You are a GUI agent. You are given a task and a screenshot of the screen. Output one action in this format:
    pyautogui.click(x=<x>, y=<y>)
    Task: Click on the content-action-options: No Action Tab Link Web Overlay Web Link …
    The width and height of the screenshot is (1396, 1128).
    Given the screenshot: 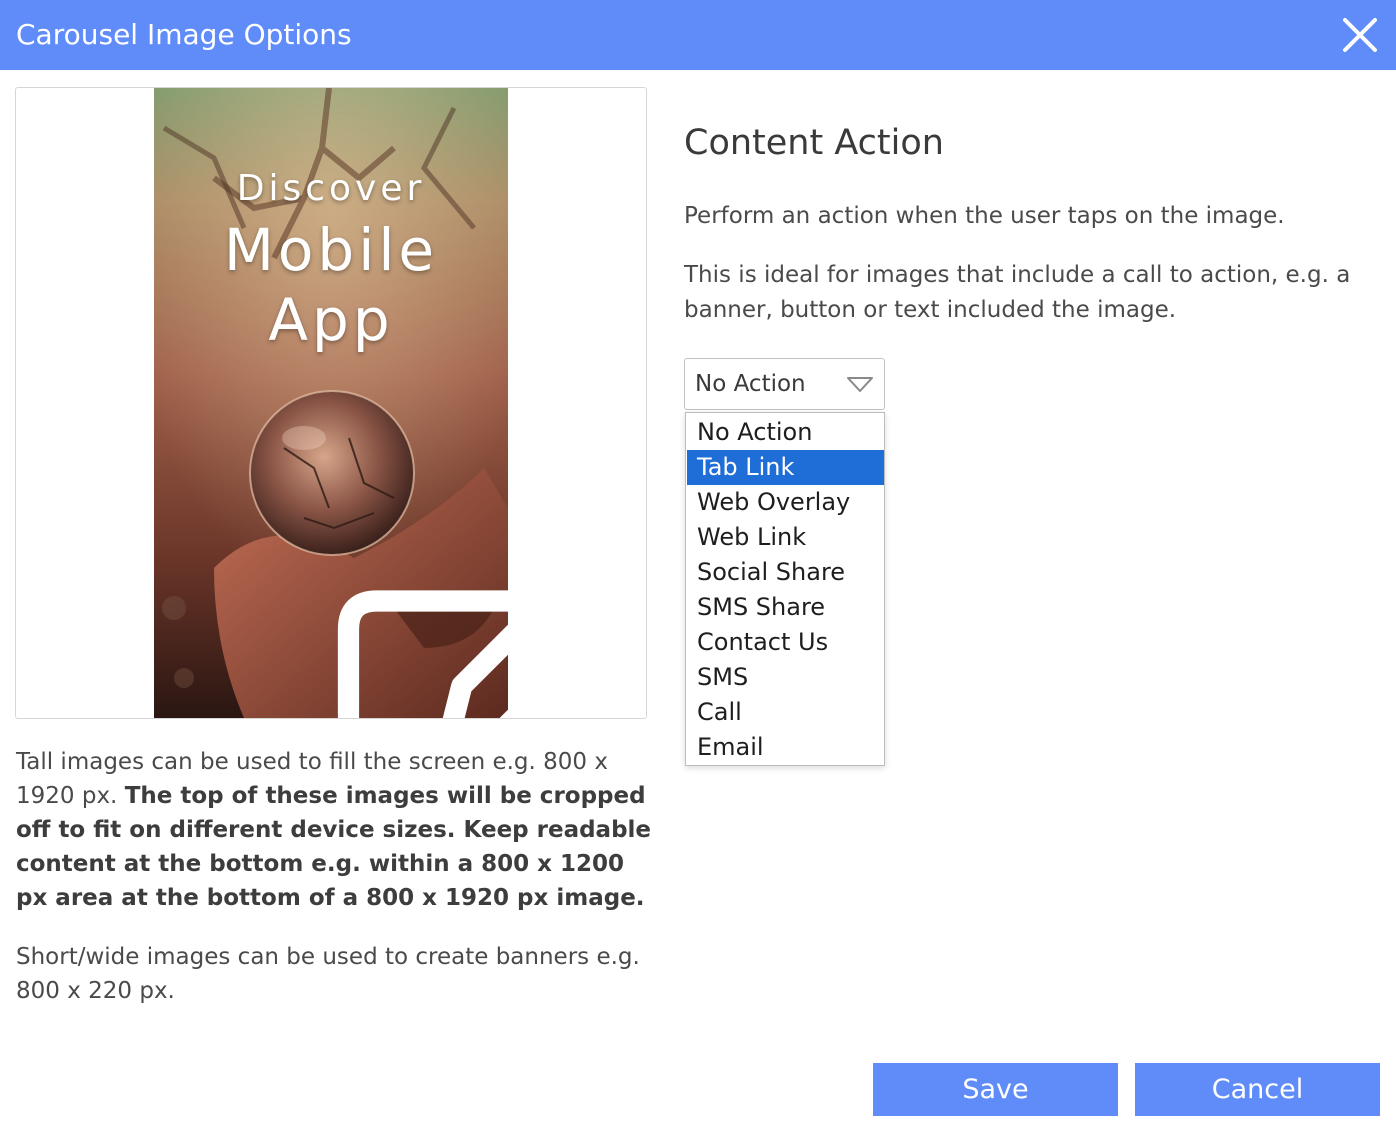 What is the action you would take?
    pyautogui.click(x=785, y=589)
    